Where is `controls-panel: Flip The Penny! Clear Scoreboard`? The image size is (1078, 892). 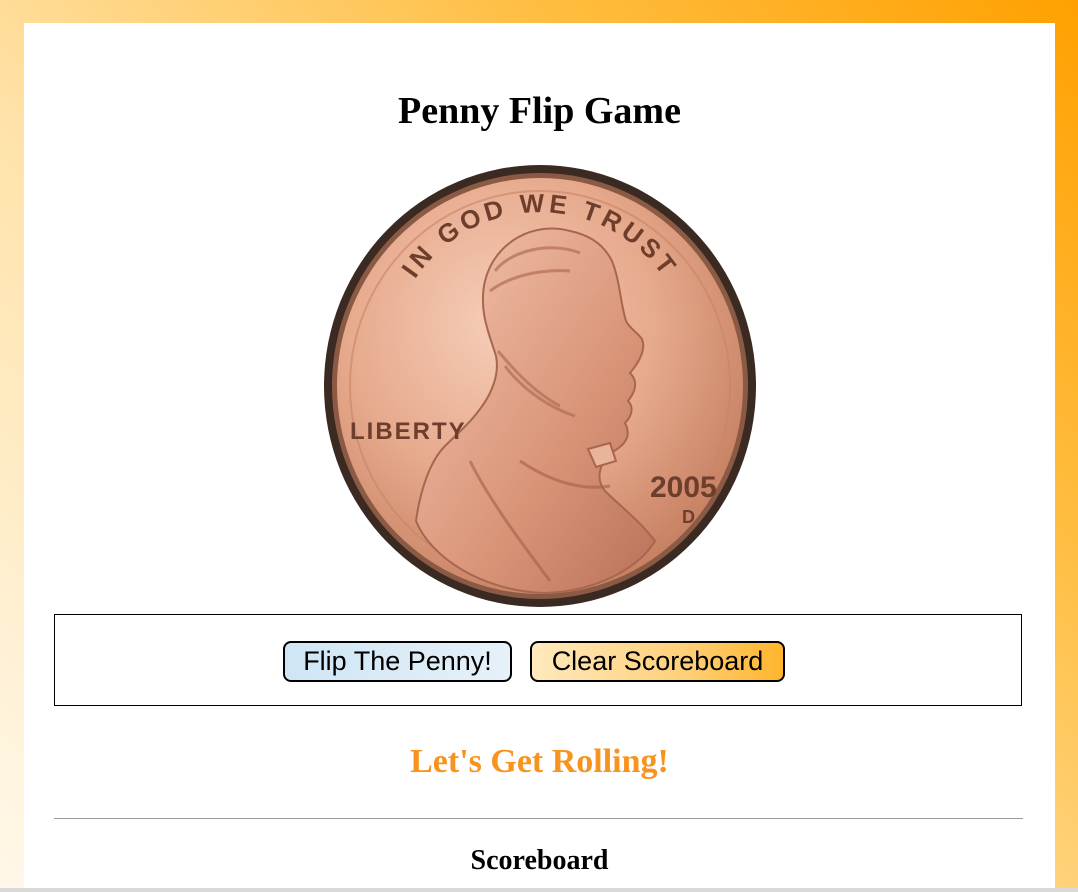 controls-panel: Flip The Penny! Clear Scoreboard is located at coordinates (538, 660).